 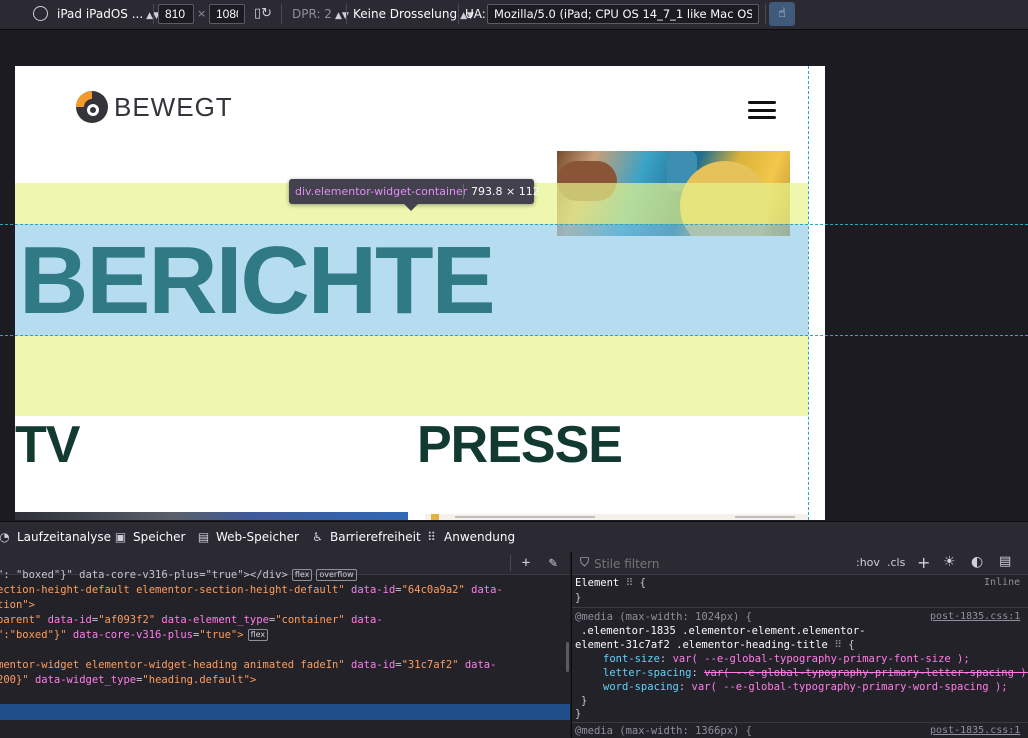 What do you see at coordinates (505, 191) in the screenshot?
I see `infobar-dimensions: 793.8 × 112` at bounding box center [505, 191].